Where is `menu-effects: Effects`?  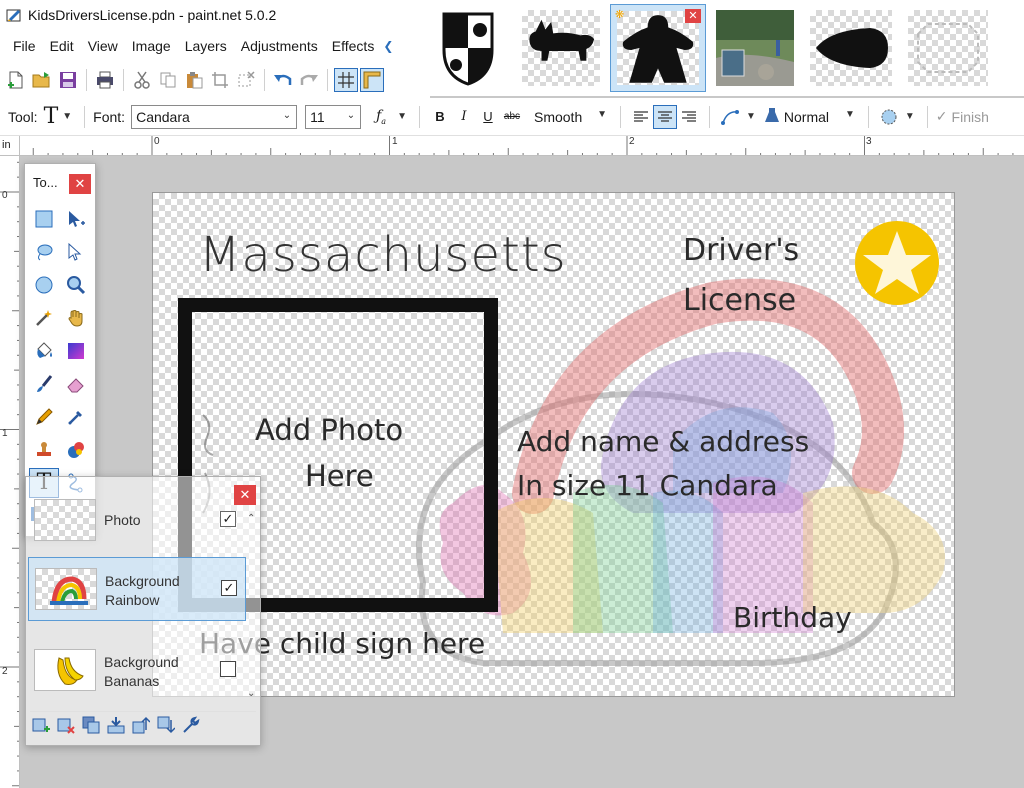
menu-effects: Effects is located at coordinates (353, 46).